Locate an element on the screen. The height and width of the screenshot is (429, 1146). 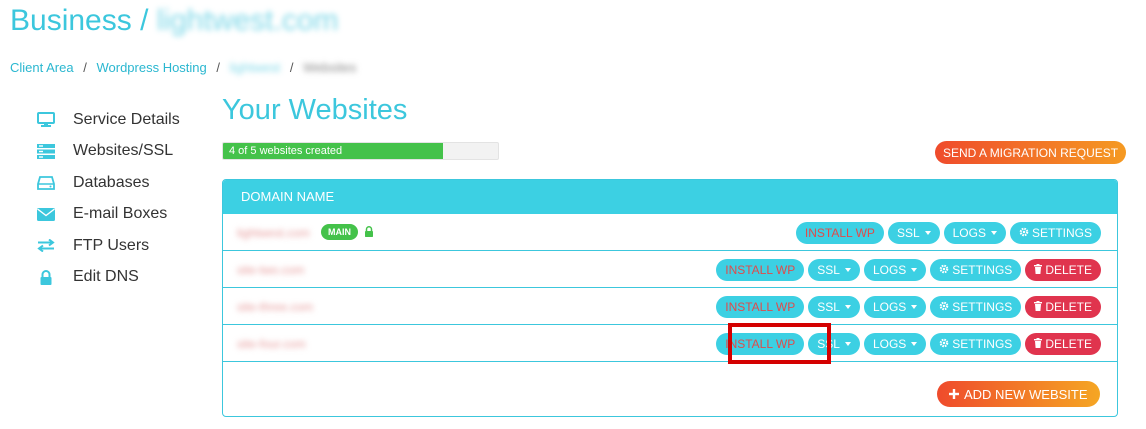
sidebar-item-label: E-mail Boxes is located at coordinates (120, 214).